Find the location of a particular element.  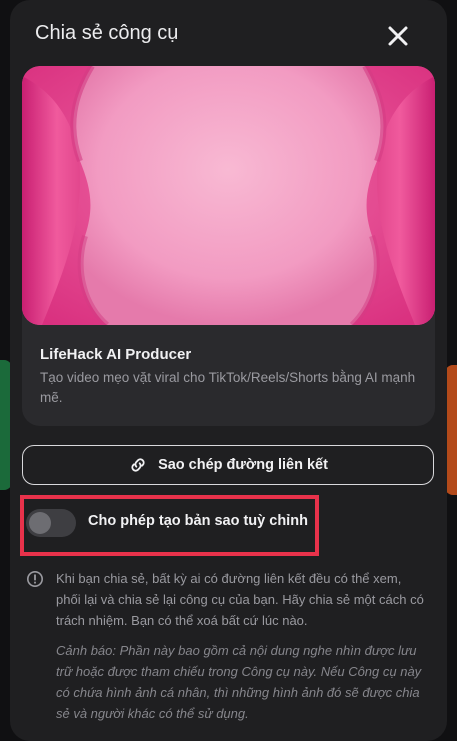

copy-link-button: Sao chép đường liên kết is located at coordinates (228, 465).